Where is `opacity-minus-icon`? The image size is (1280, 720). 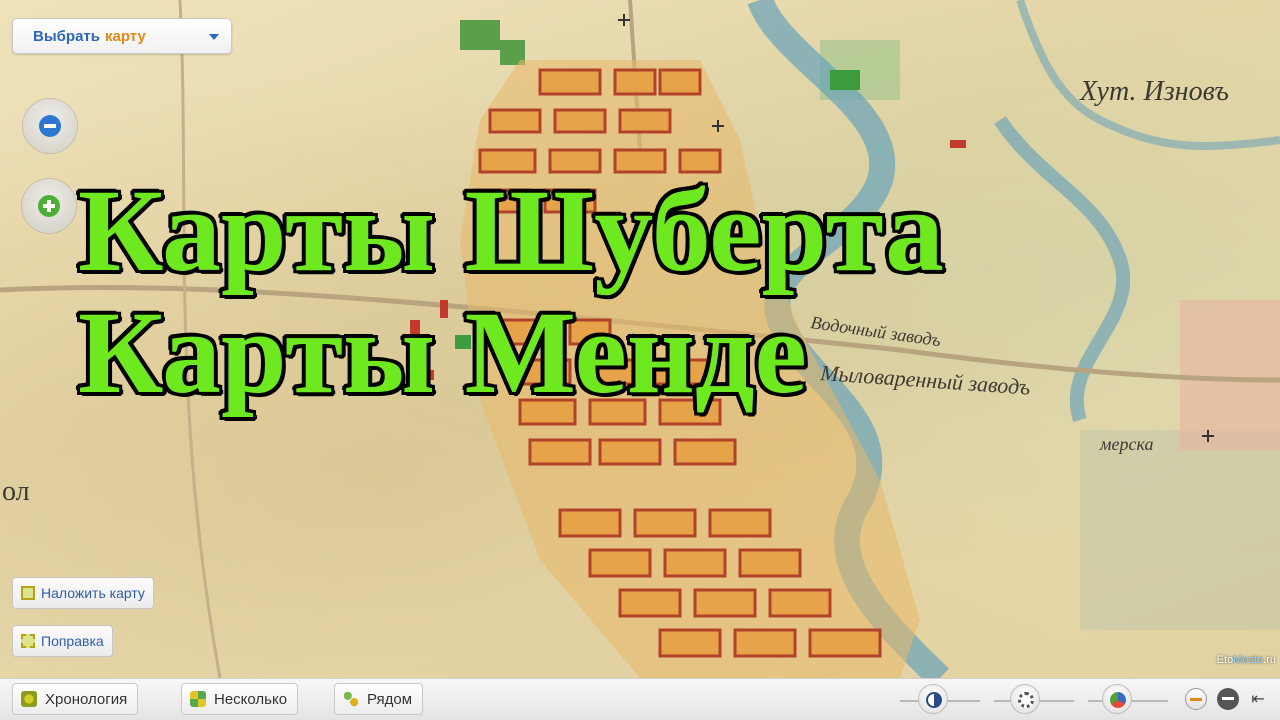 opacity-minus-icon is located at coordinates (1228, 699).